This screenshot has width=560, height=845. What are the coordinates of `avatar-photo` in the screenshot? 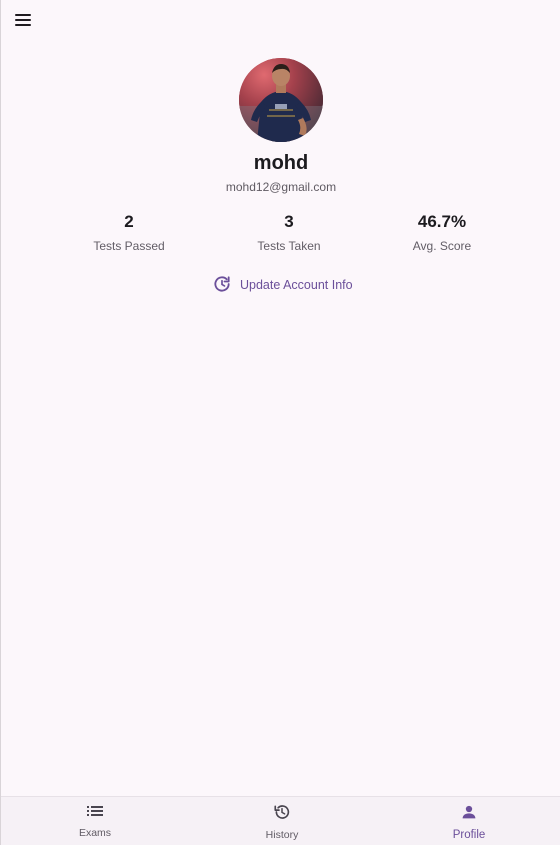 It's located at (281, 100).